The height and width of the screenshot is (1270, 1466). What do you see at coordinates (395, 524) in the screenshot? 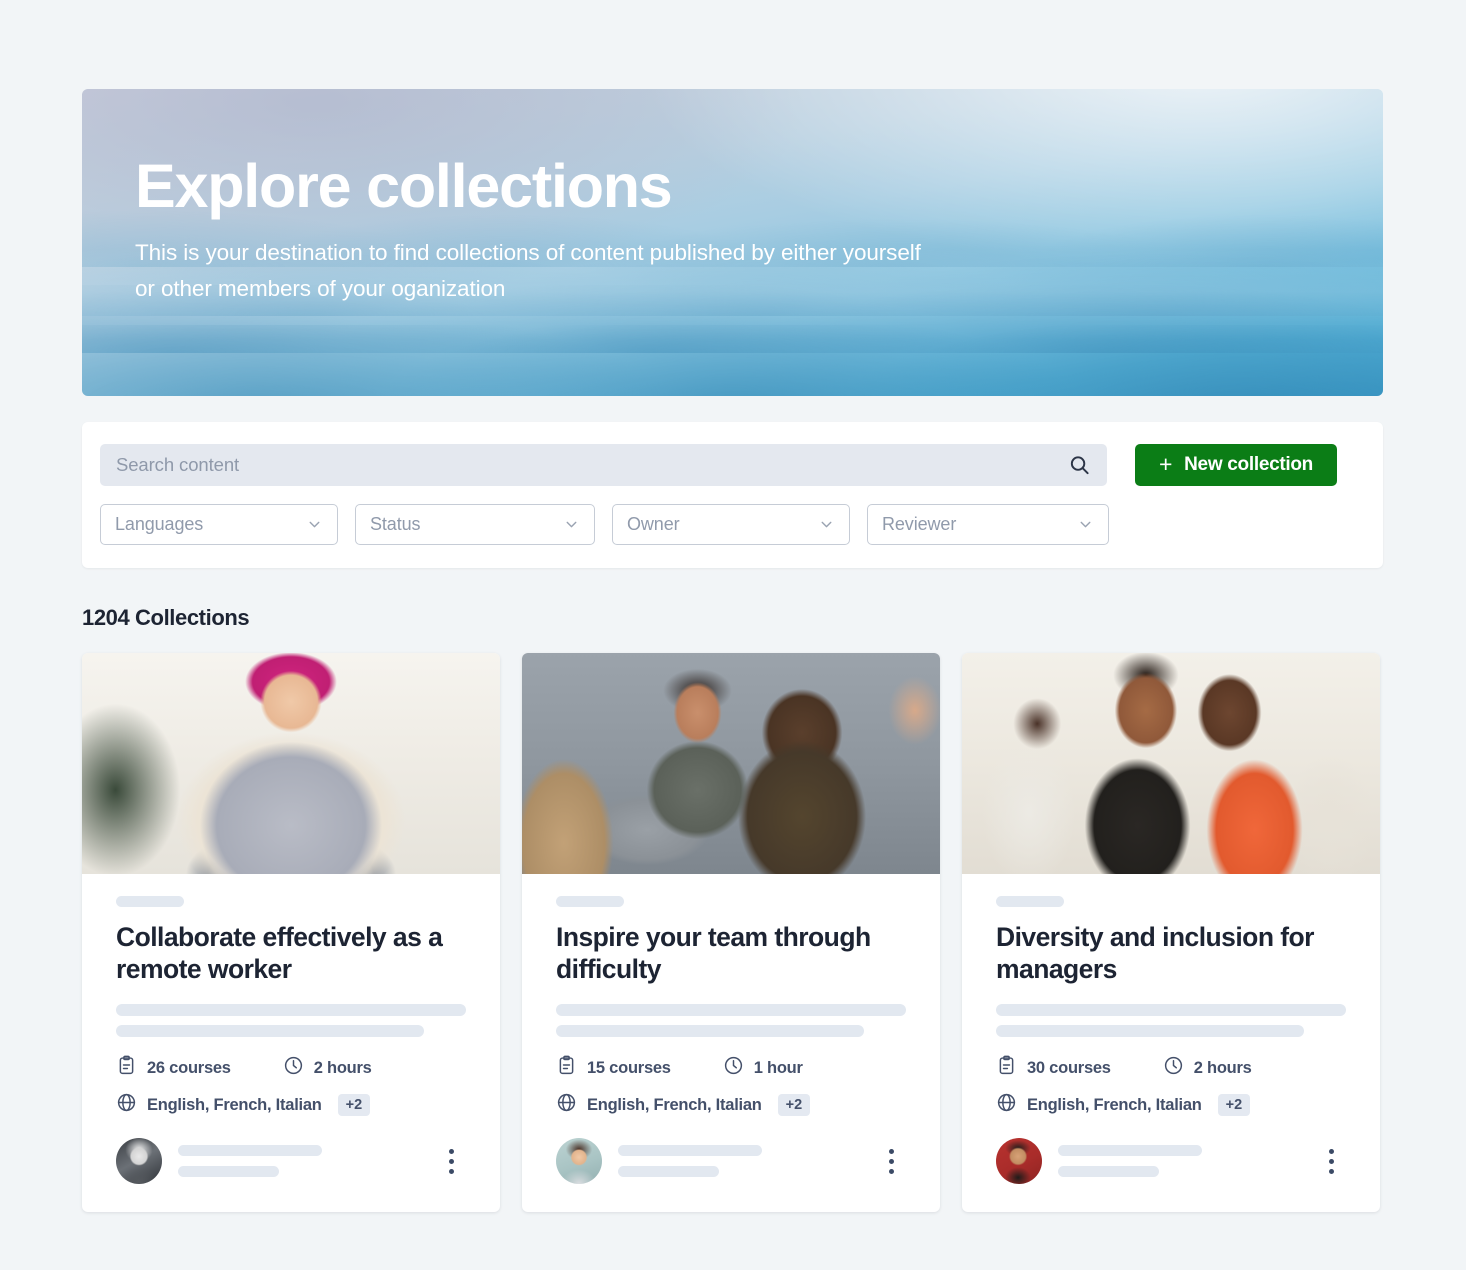
I see `filter-status-label: Status` at bounding box center [395, 524].